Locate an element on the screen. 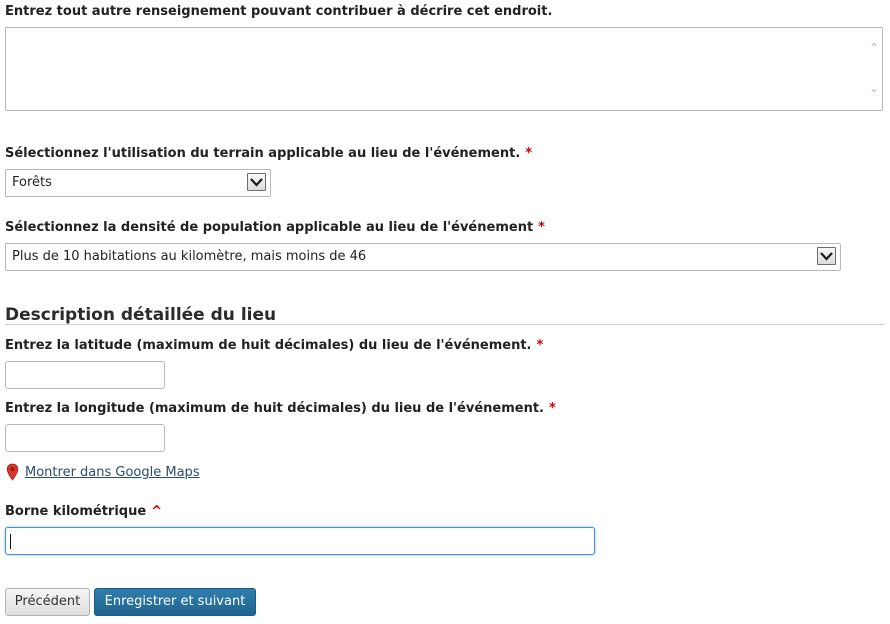 The width and height of the screenshot is (890, 624). text-cursor is located at coordinates (10, 541).